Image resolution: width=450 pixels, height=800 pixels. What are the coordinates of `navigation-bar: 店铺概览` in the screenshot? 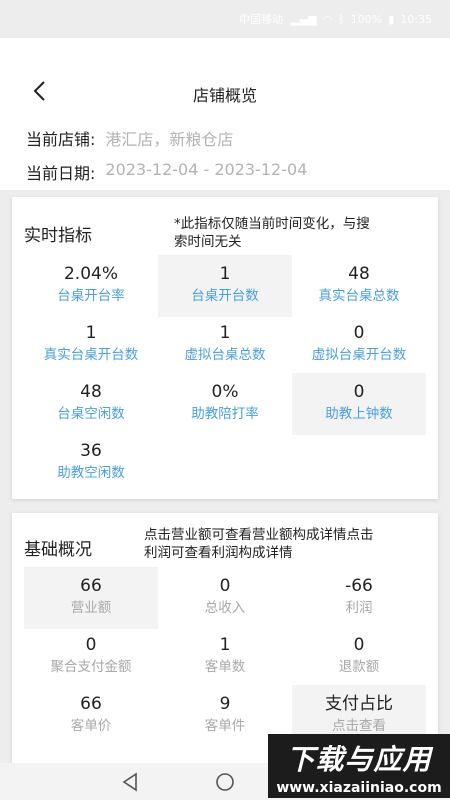 It's located at (225, 92).